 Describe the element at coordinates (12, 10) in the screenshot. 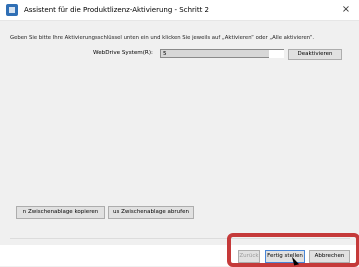

I see `app-icon` at that location.